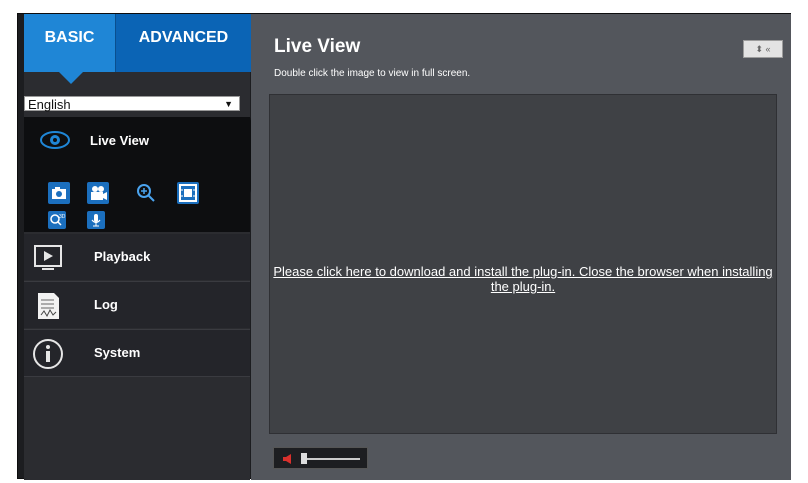  I want to click on info-icon, so click(48, 354).